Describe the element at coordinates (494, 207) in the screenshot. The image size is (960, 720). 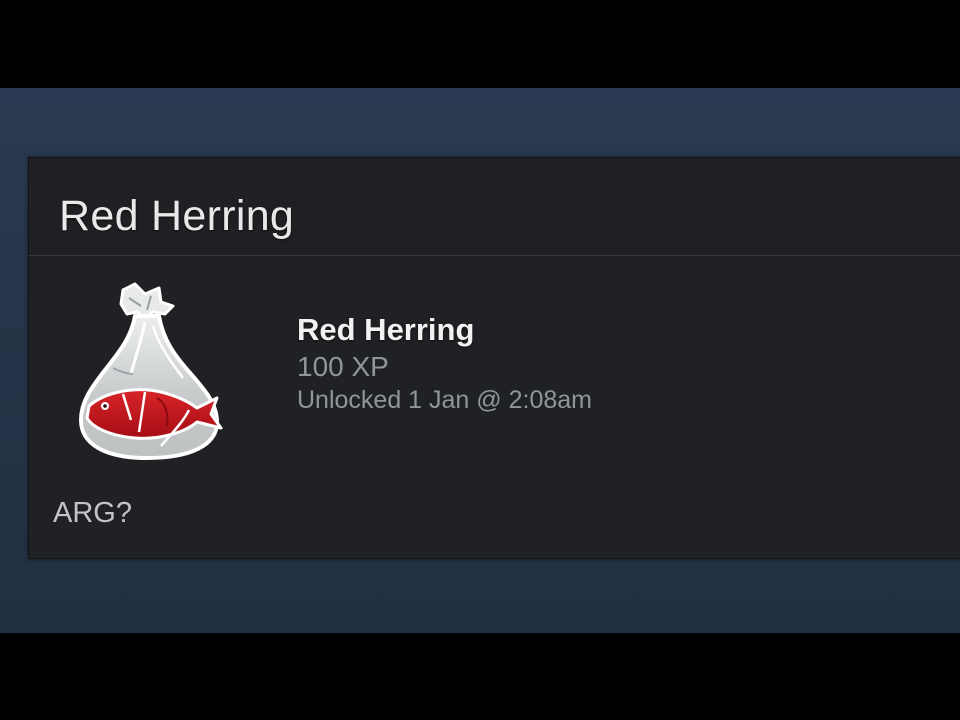
I see `panel-header: Red Herring` at that location.